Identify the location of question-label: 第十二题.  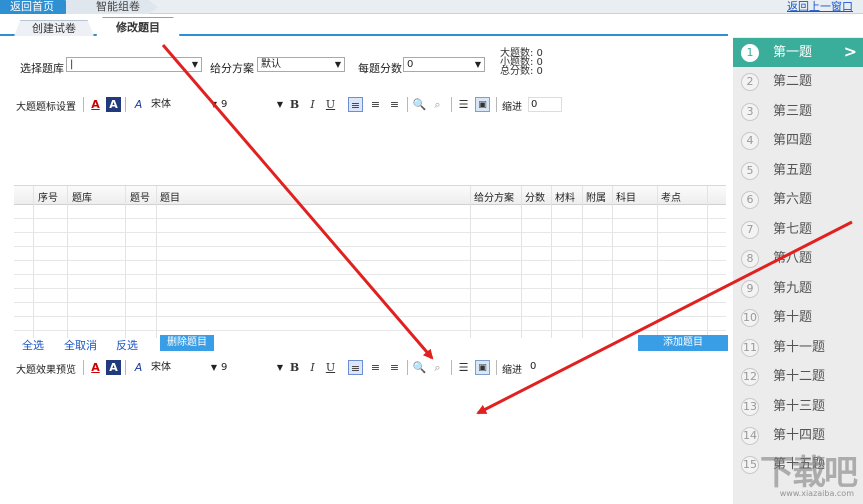
(799, 376).